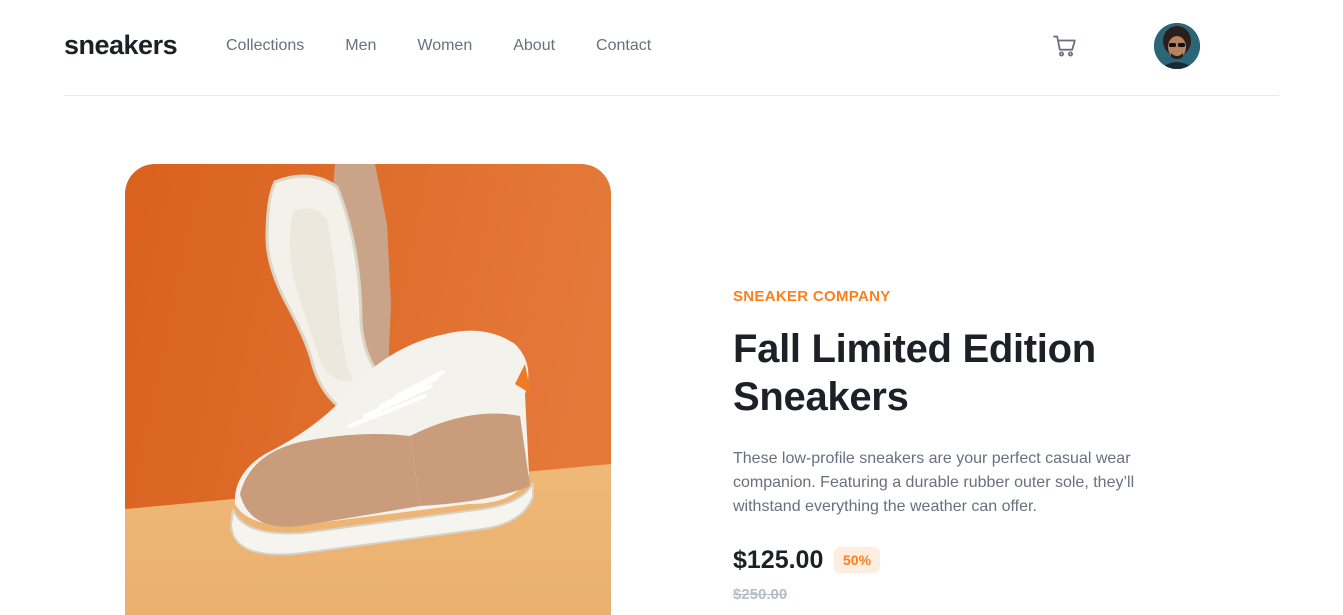  Describe the element at coordinates (857, 560) in the screenshot. I see `discount-badge: 50%` at that location.